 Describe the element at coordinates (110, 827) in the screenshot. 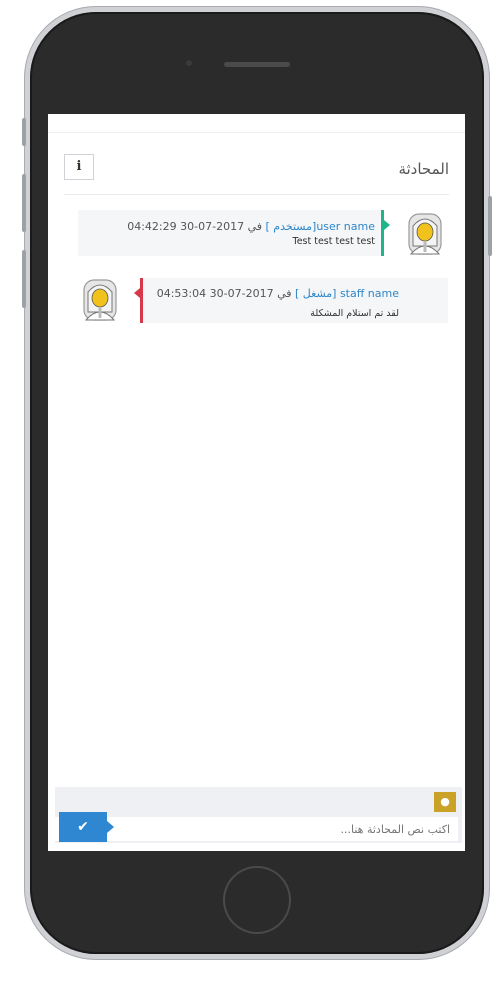

I see `send-button-pointer` at that location.